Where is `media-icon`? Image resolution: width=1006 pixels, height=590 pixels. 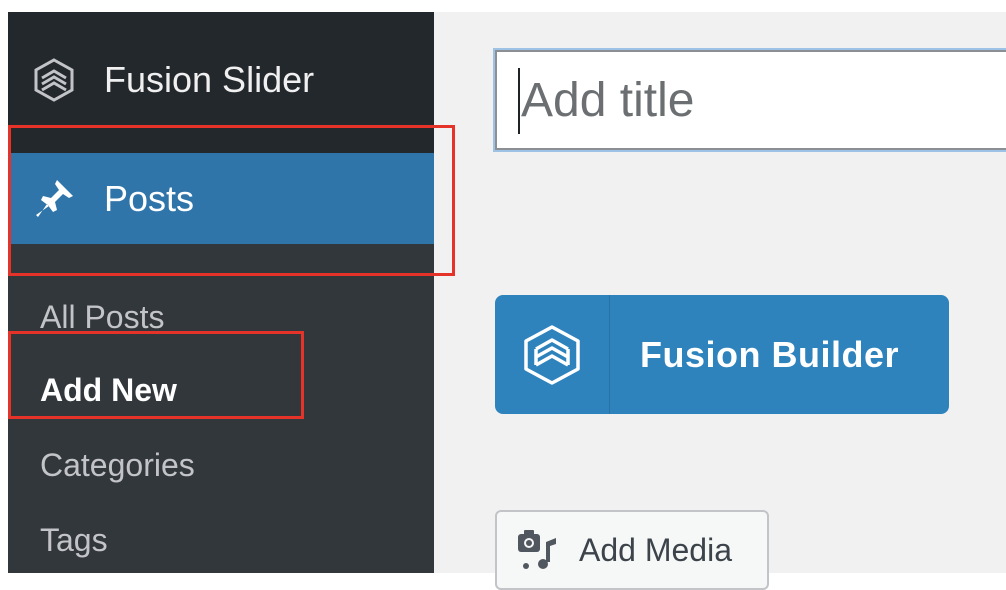
media-icon is located at coordinates (538, 550).